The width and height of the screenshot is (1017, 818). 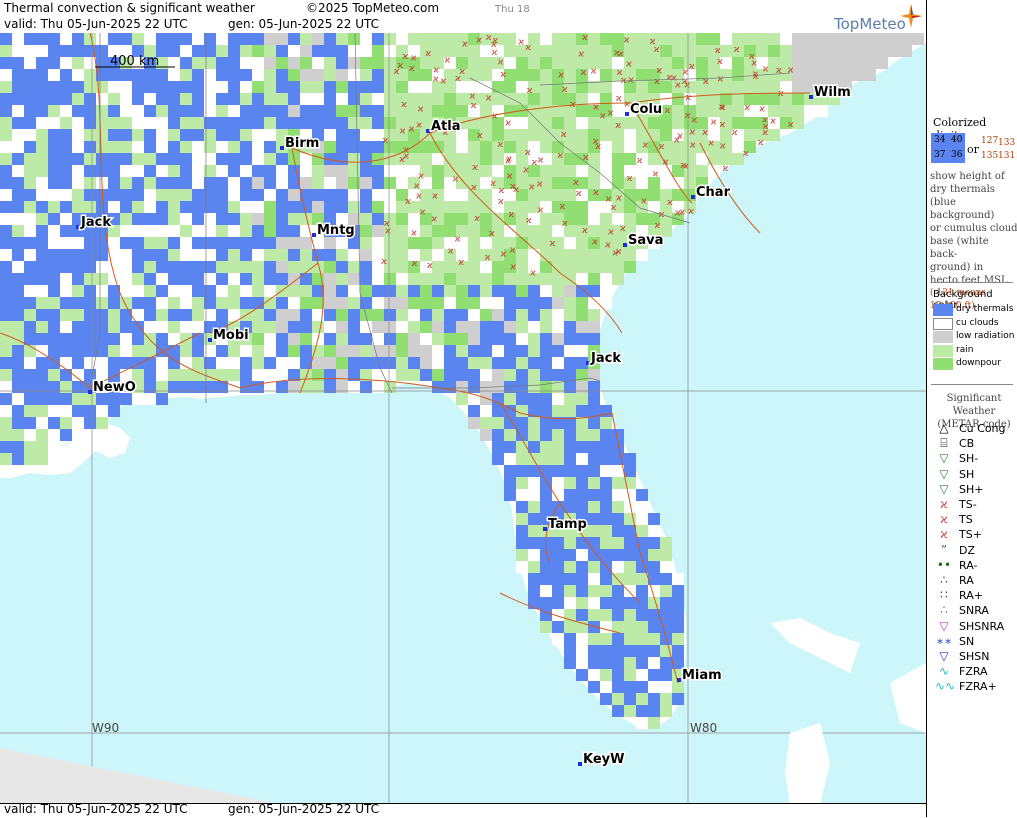 I want to click on white-digits-sample: 127 133 135 131, so click(x=997, y=150).